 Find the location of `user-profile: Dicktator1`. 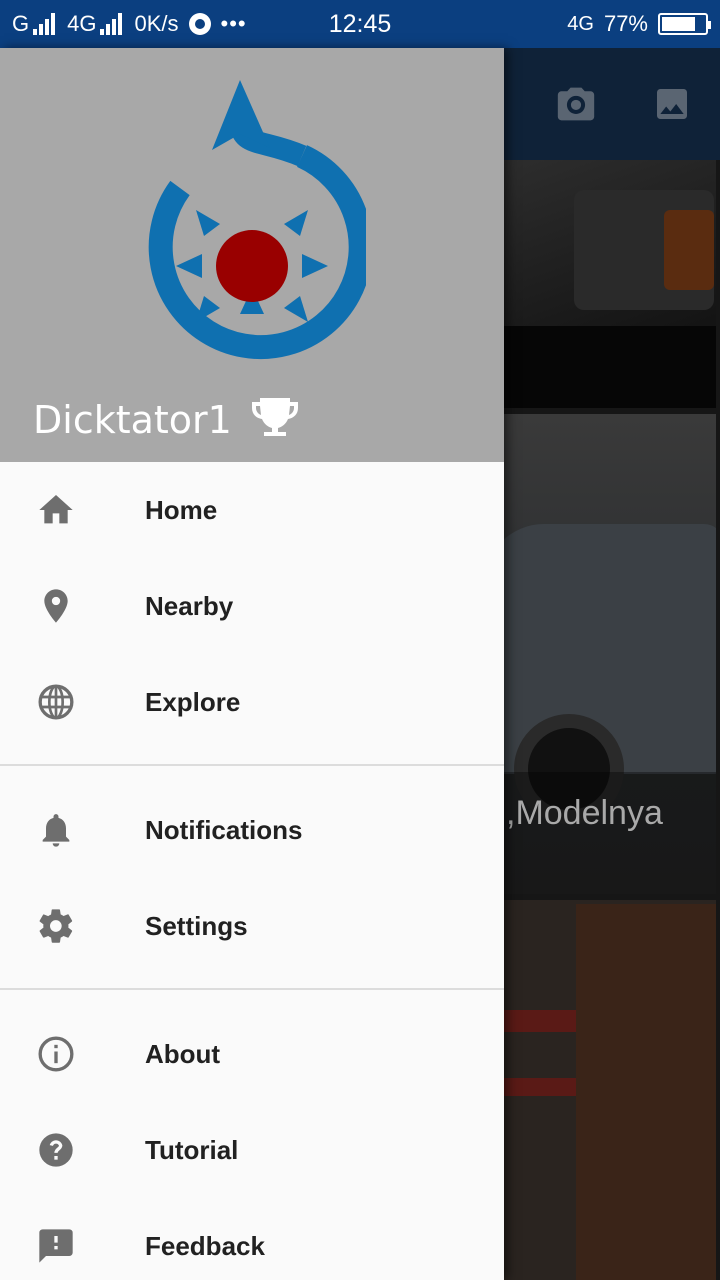

user-profile: Dicktator1 is located at coordinates (166, 419).